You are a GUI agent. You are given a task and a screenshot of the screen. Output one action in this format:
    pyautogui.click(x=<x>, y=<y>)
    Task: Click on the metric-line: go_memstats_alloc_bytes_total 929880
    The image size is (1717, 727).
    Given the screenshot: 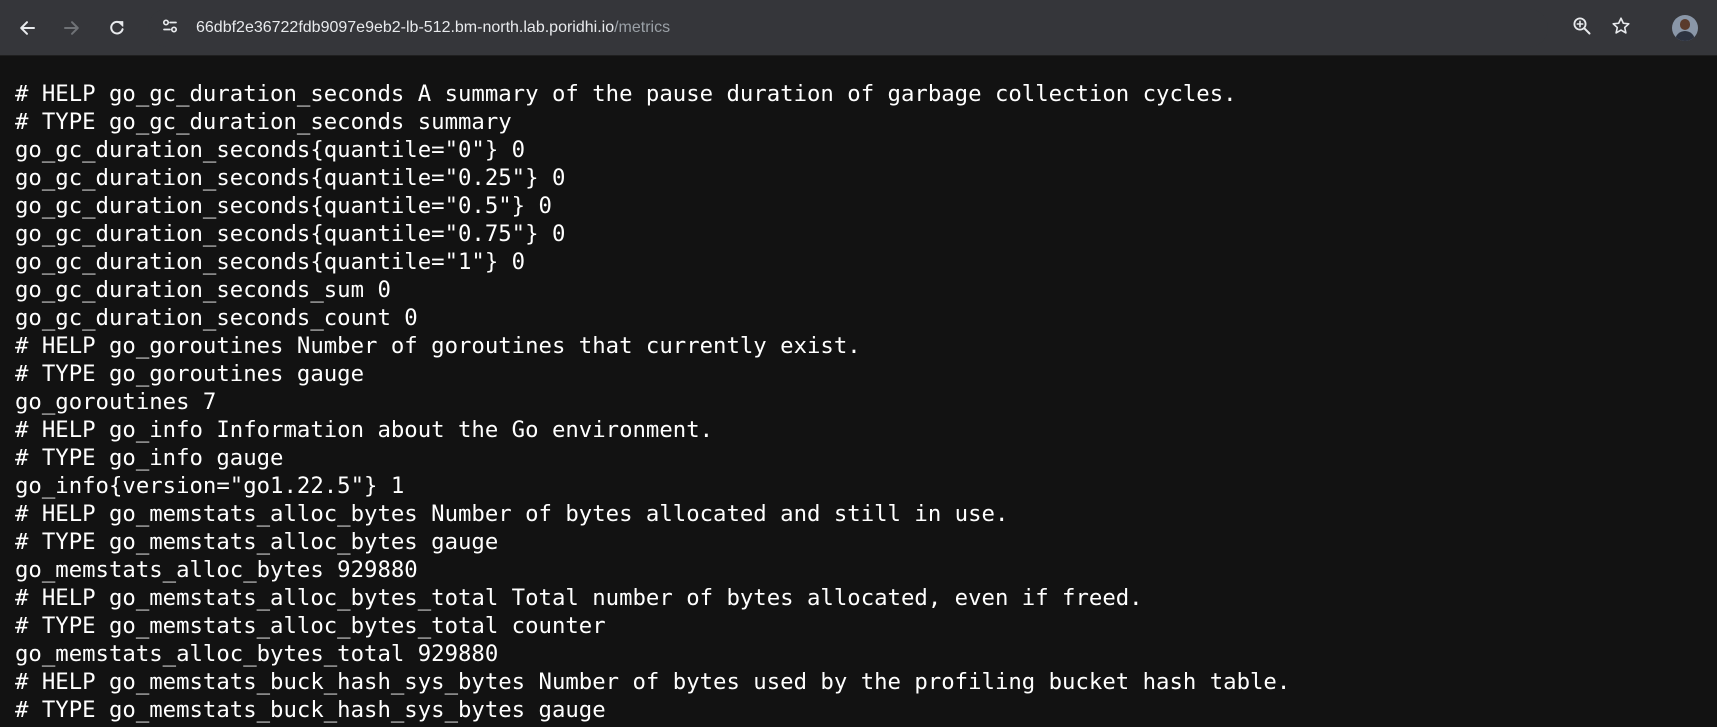 What is the action you would take?
    pyautogui.click(x=257, y=654)
    